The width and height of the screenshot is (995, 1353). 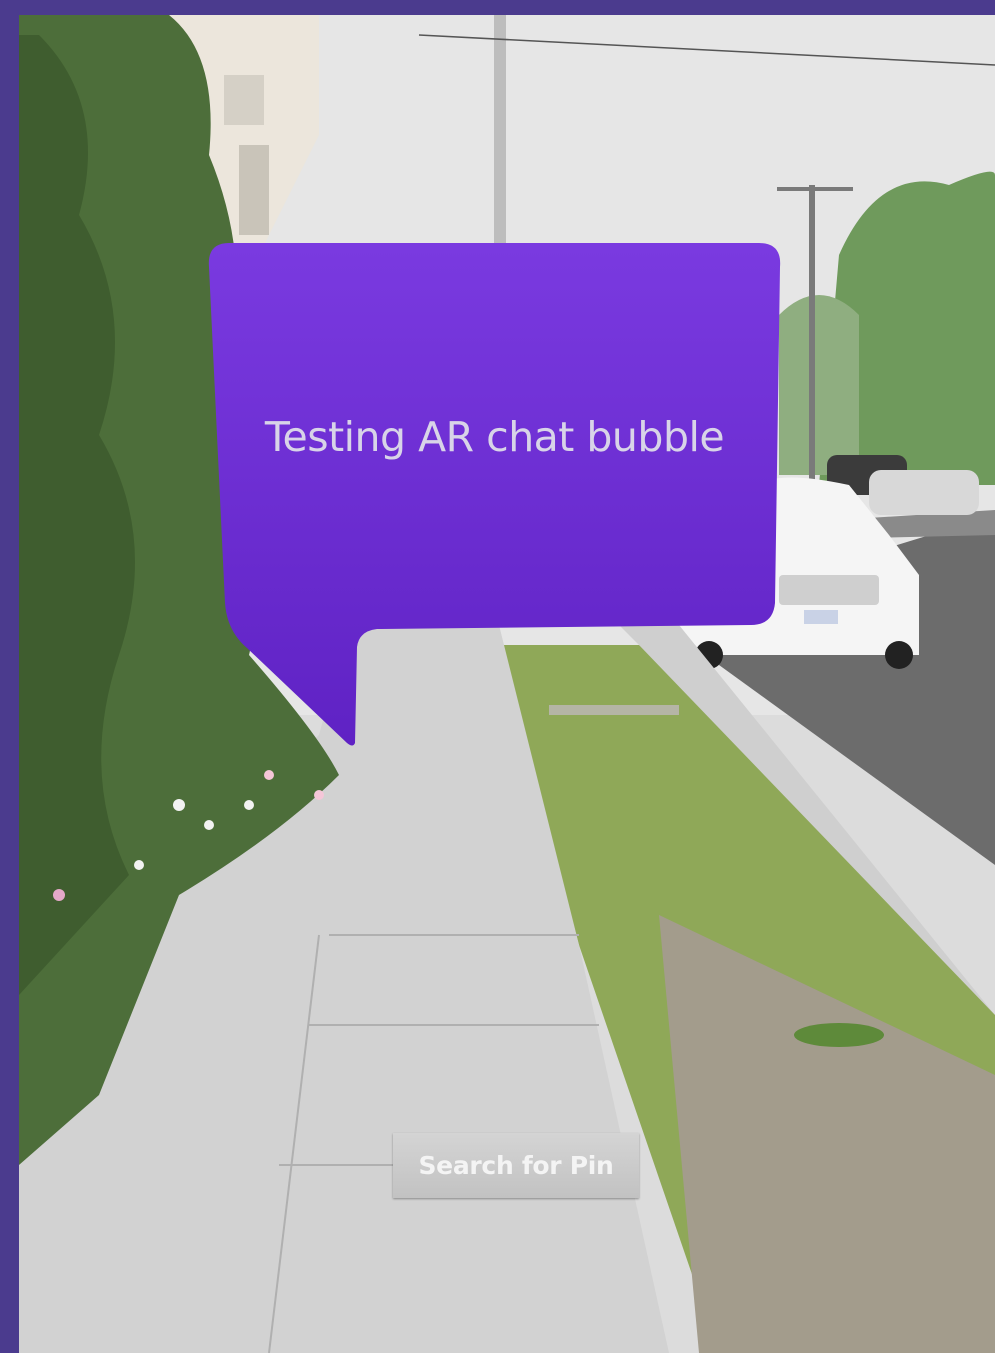 I want to click on chat-bubble-message: Testing AR chat bubble, so click(x=494, y=437).